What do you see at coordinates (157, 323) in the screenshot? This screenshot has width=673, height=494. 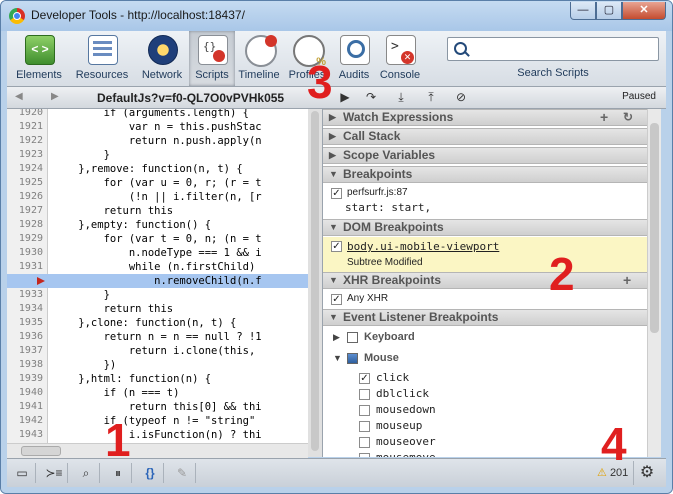 I see `code-line: 1935 },clone: function(n, t) {` at bounding box center [157, 323].